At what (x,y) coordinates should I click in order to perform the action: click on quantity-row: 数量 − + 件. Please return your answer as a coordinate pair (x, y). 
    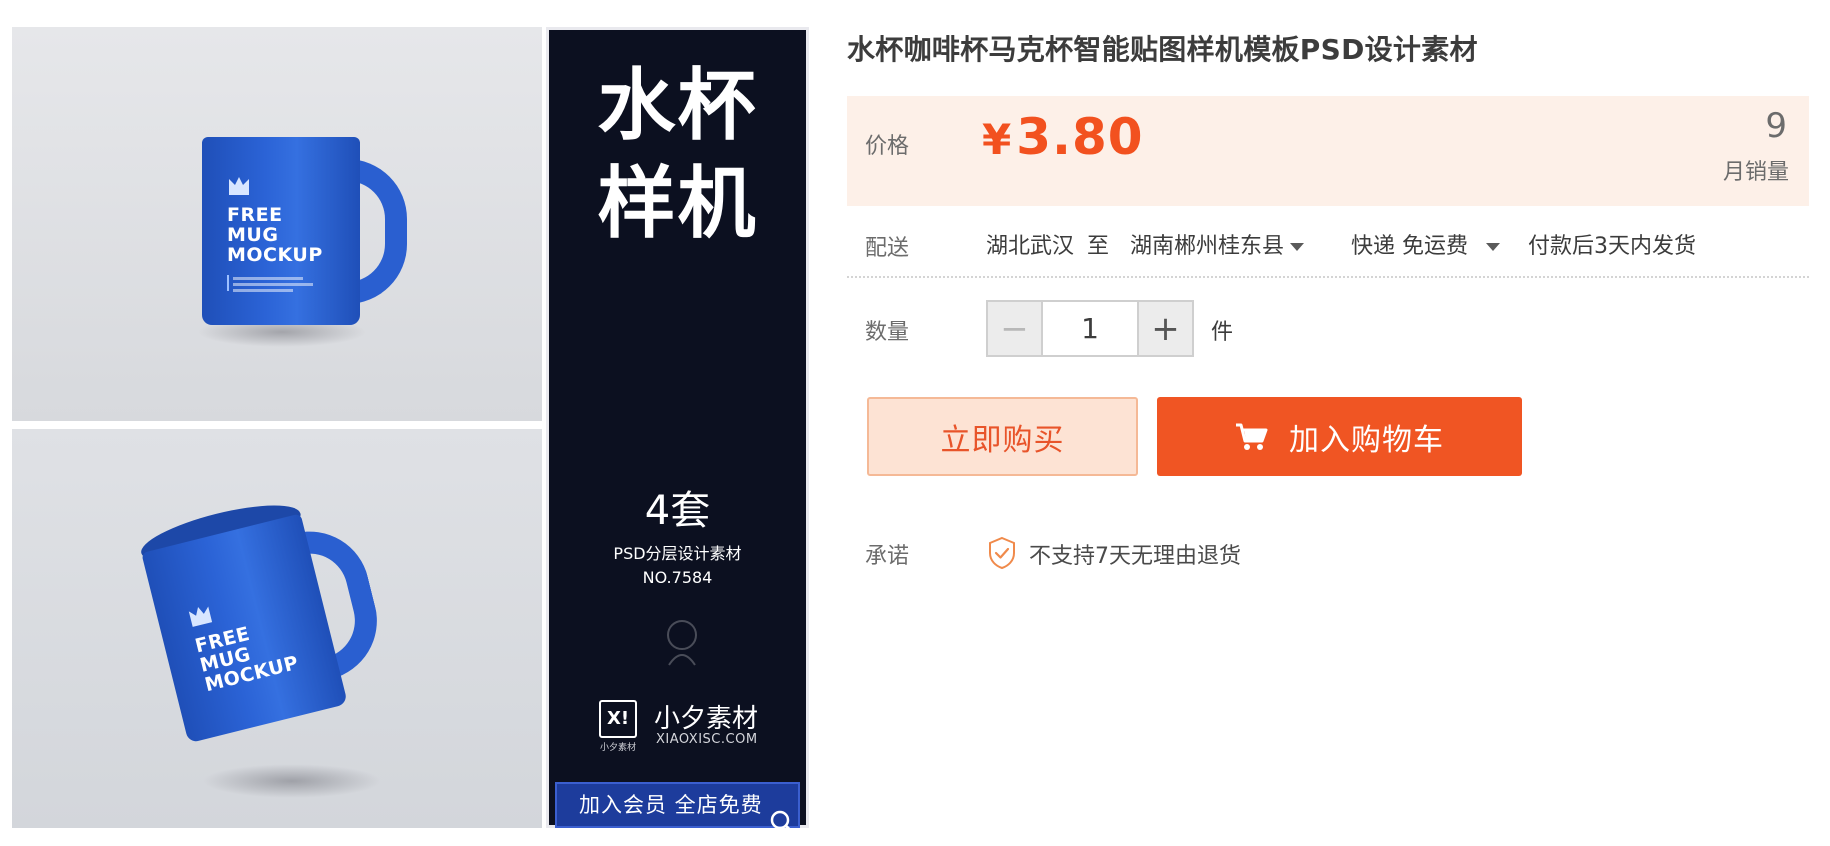
    Looking at the image, I should click on (1147, 329).